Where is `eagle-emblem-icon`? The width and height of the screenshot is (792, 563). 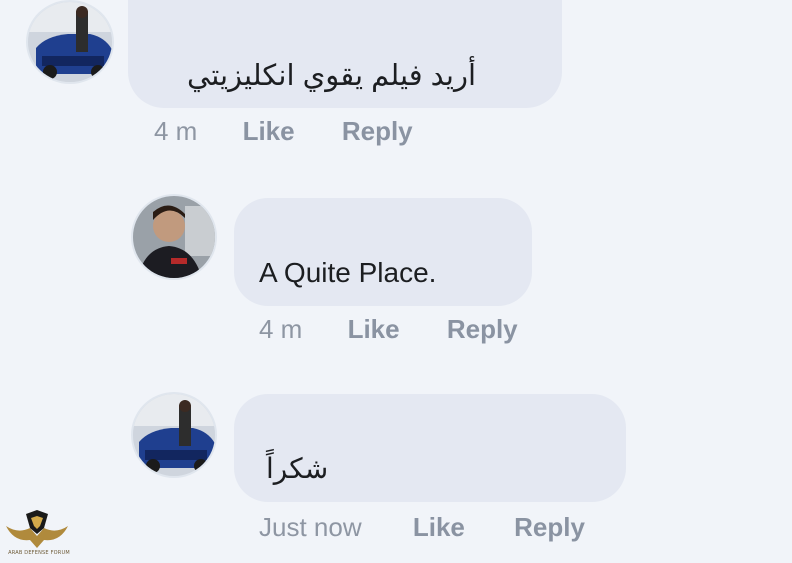
eagle-emblem-icon is located at coordinates (37, 529).